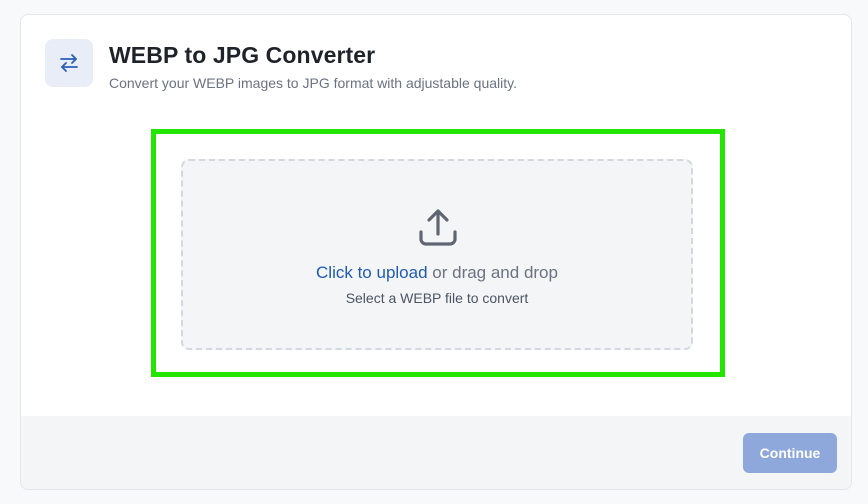 Image resolution: width=868 pixels, height=504 pixels. What do you see at coordinates (492, 272) in the screenshot?
I see `drag-drop-text: or drag and drop` at bounding box center [492, 272].